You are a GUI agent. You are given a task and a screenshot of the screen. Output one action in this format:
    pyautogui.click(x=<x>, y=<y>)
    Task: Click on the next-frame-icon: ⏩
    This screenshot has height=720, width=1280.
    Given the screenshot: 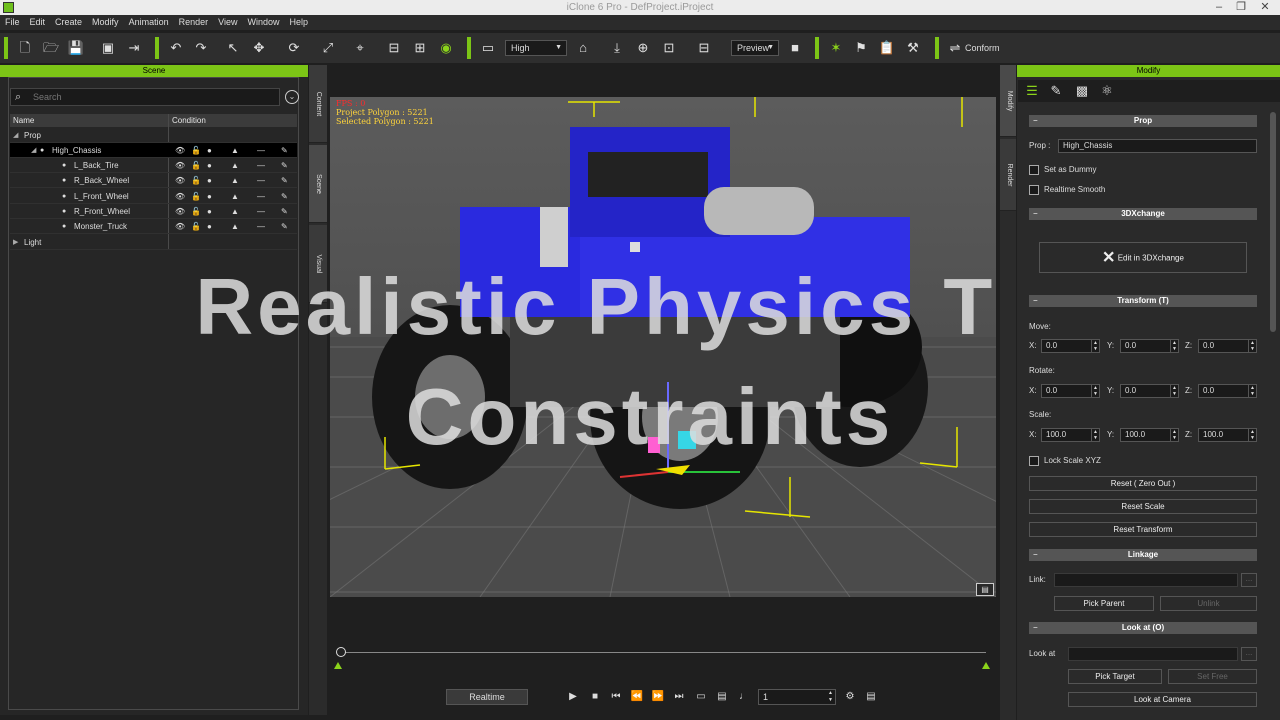 What is the action you would take?
    pyautogui.click(x=658, y=697)
    